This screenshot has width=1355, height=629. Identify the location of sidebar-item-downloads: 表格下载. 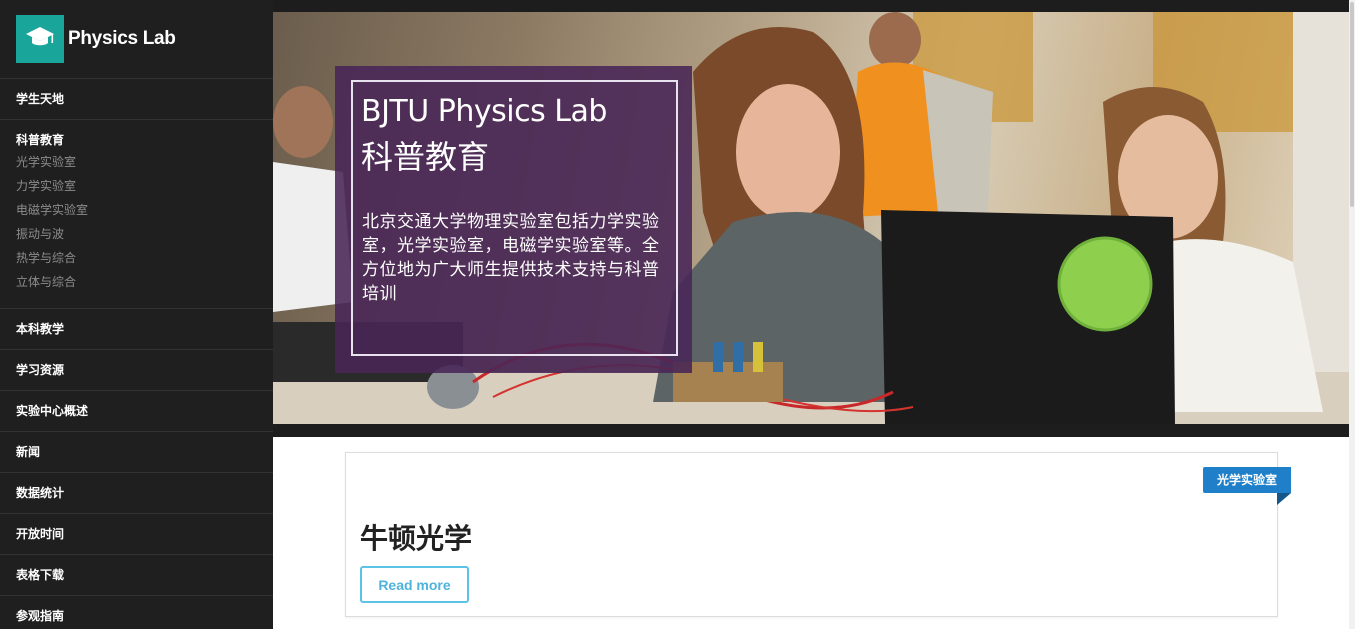
(136, 575).